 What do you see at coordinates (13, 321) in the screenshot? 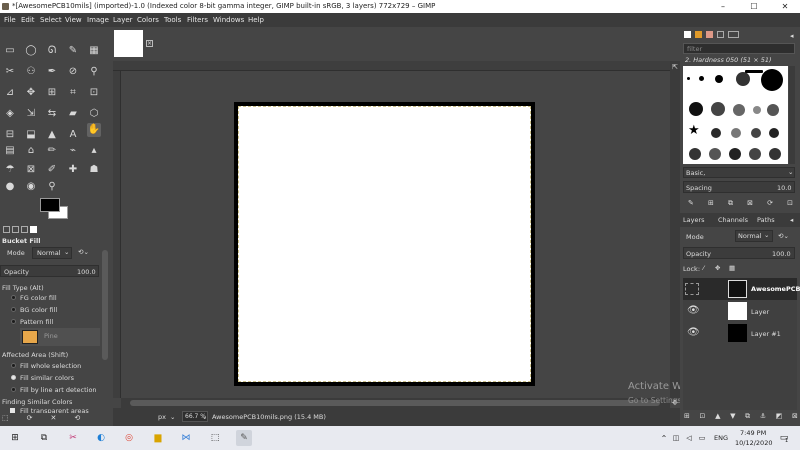
I see `pattern-fill-radio` at bounding box center [13, 321].